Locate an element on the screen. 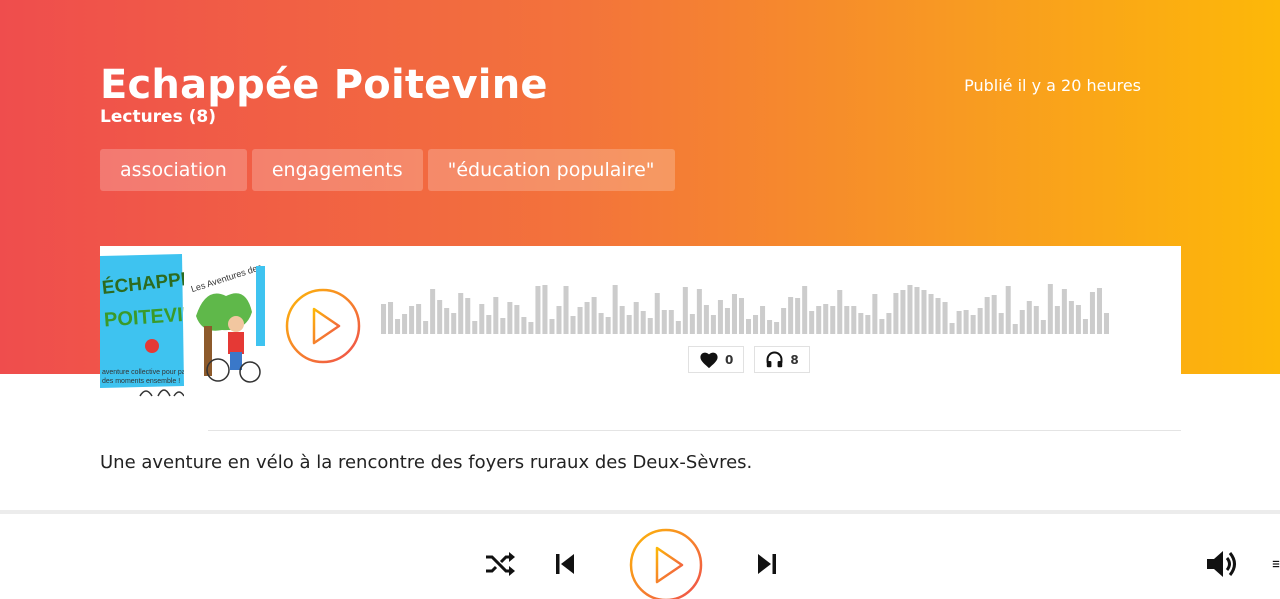 Image resolution: width=1280 pixels, height=599 pixels. tag-association: association is located at coordinates (173, 170).